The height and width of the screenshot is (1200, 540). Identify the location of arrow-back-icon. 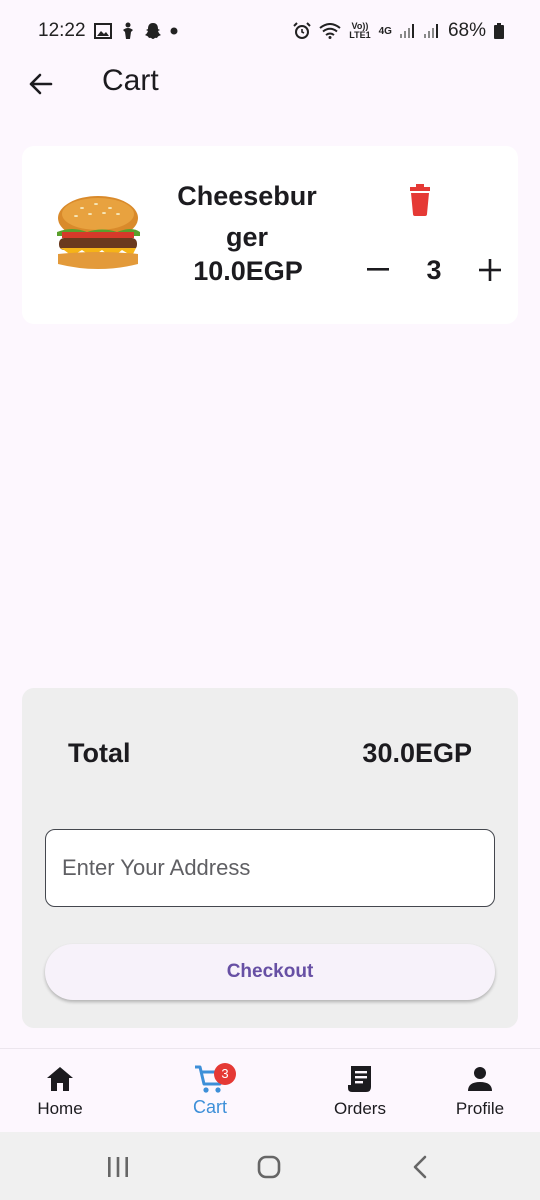
(41, 84).